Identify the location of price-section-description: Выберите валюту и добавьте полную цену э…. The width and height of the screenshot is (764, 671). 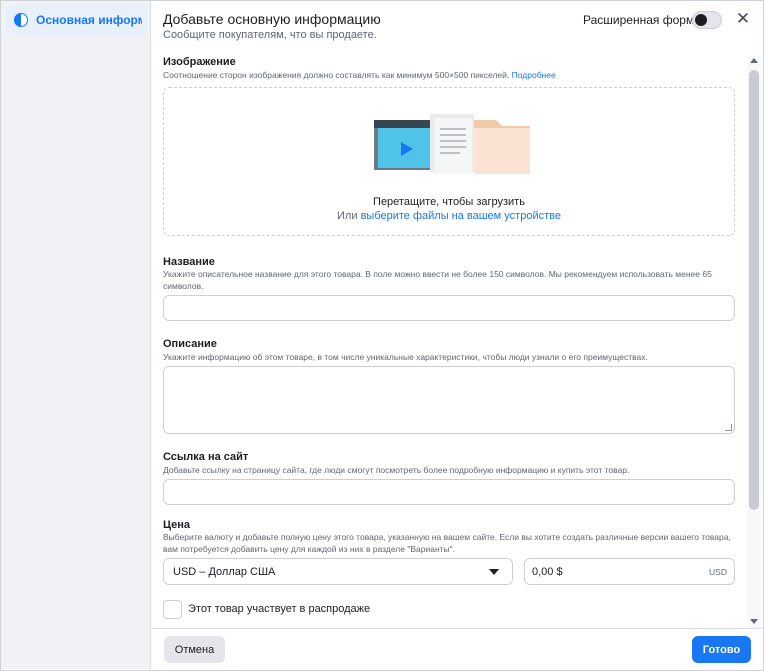
(447, 543).